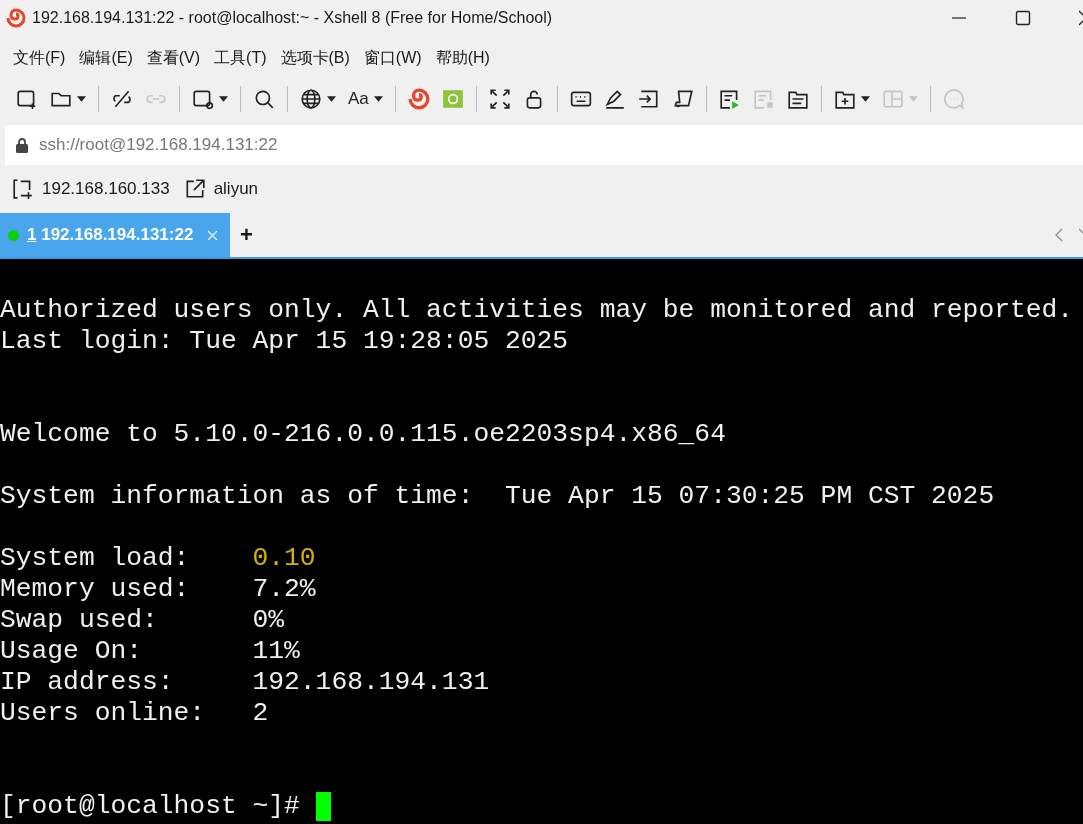 The height and width of the screenshot is (824, 1083). What do you see at coordinates (91, 189) in the screenshot?
I see `quick-link: 192.168.160.133` at bounding box center [91, 189].